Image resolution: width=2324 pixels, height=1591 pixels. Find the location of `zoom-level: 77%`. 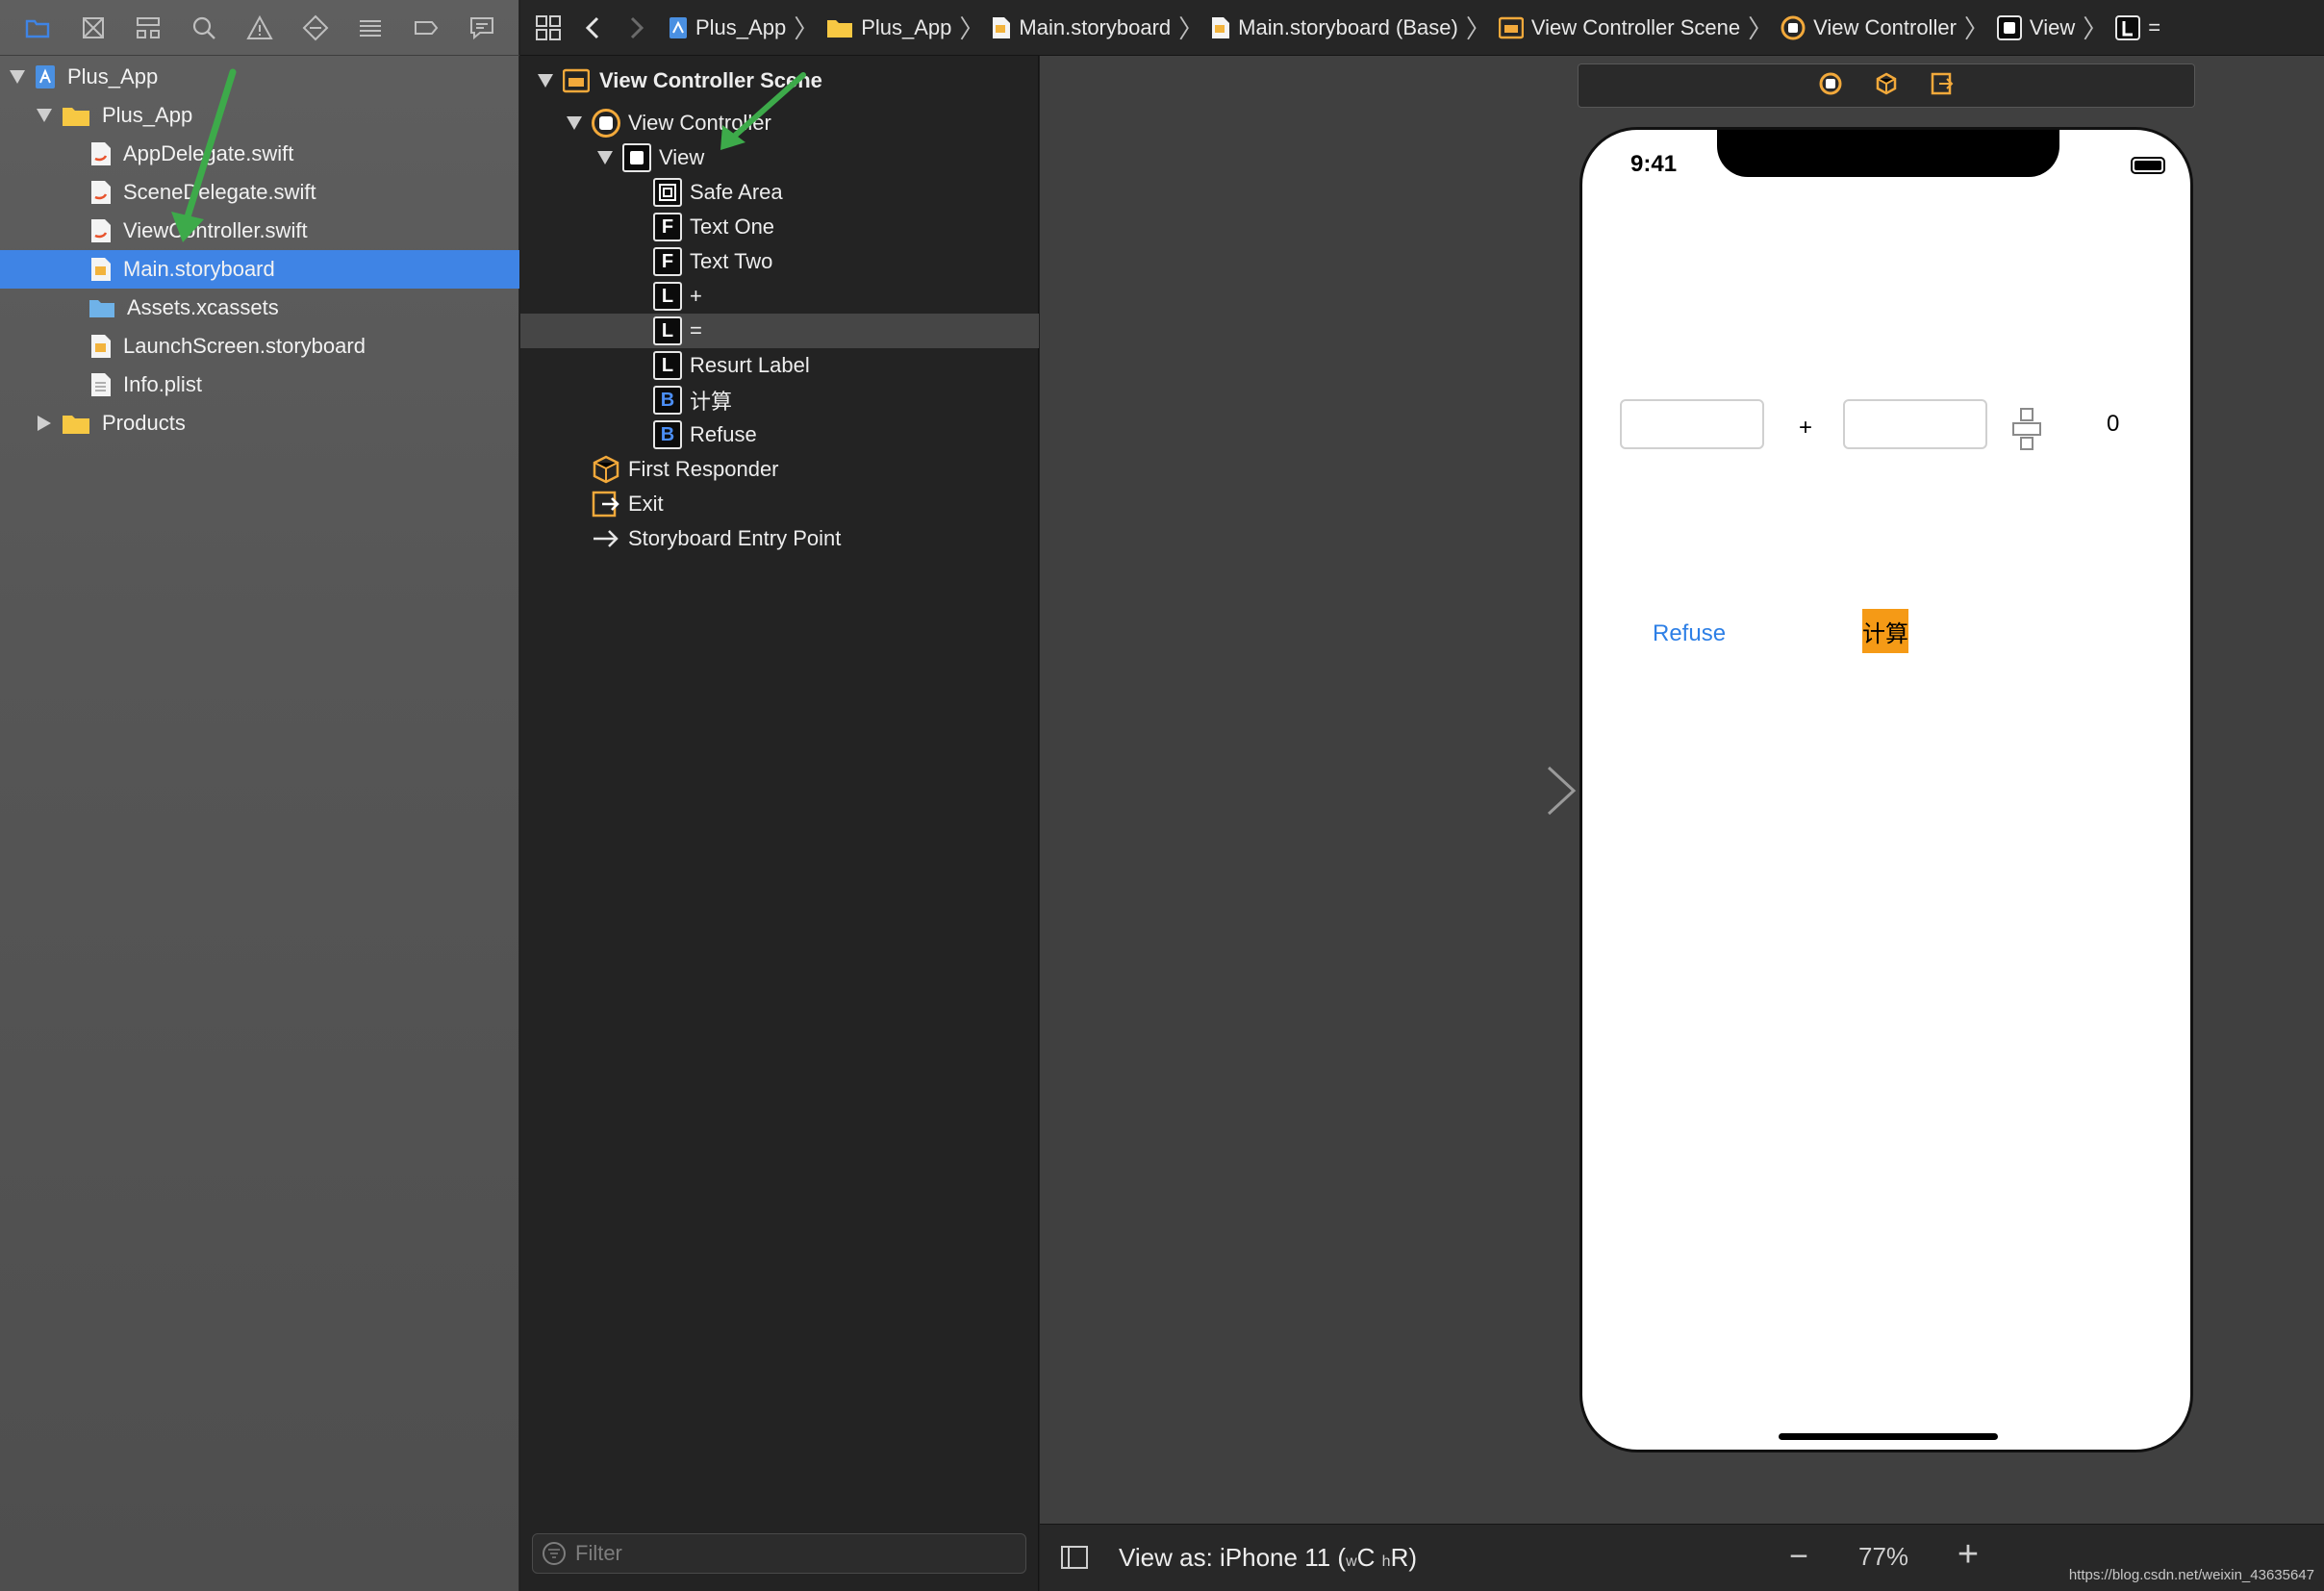

zoom-level: 77% is located at coordinates (1883, 1557).